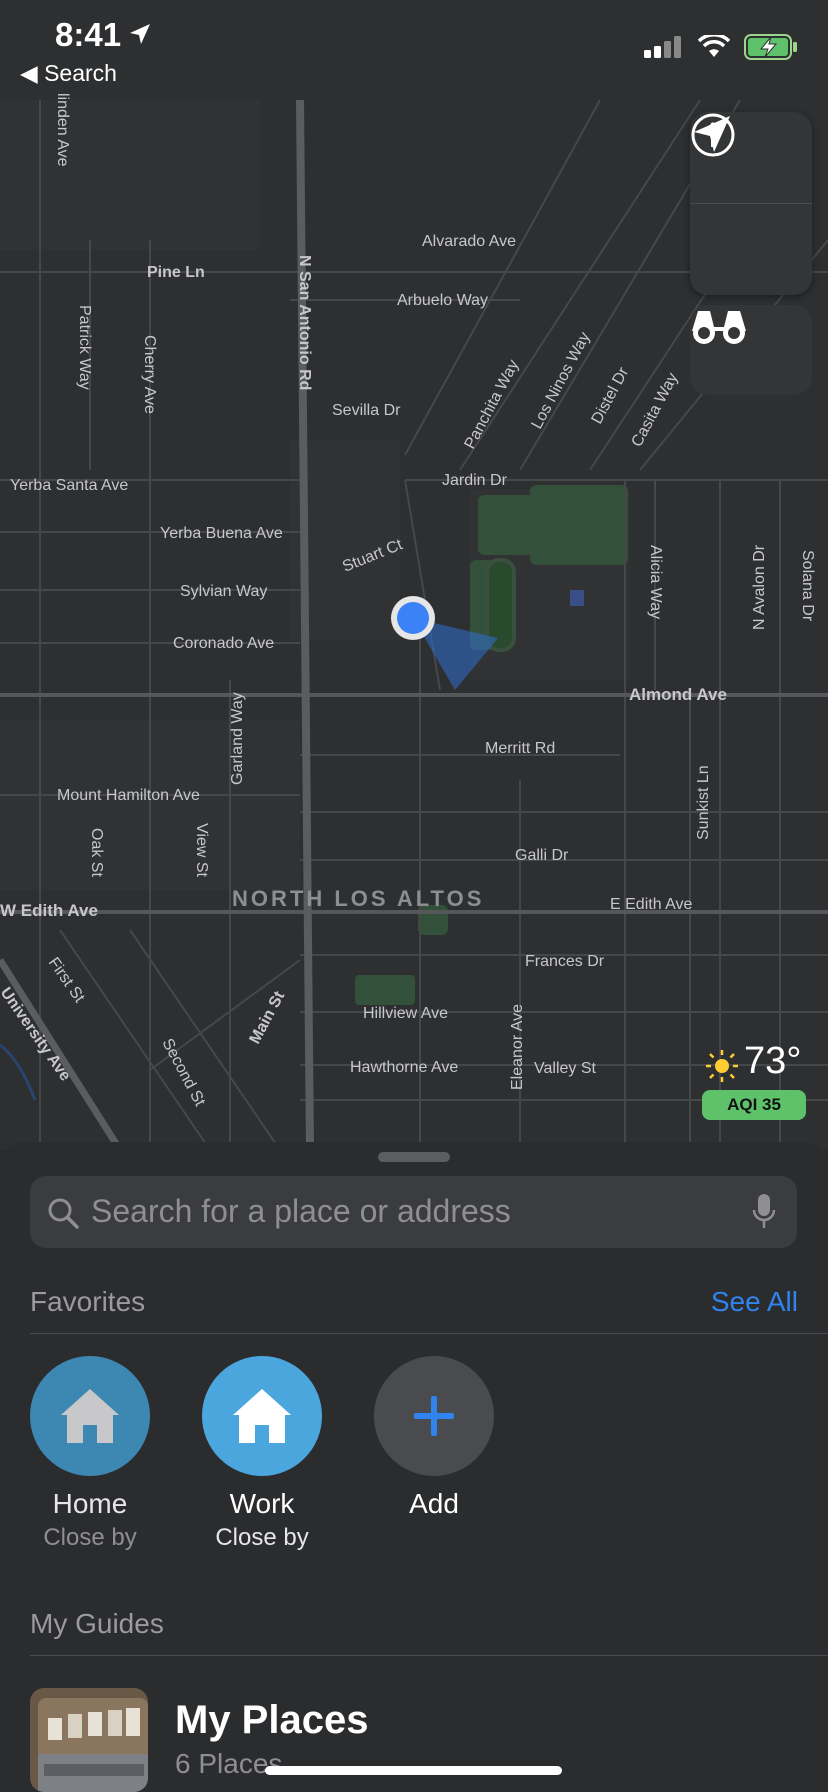 This screenshot has width=828, height=1792. What do you see at coordinates (475, 480) in the screenshot?
I see `street-label: Jardin Dr` at bounding box center [475, 480].